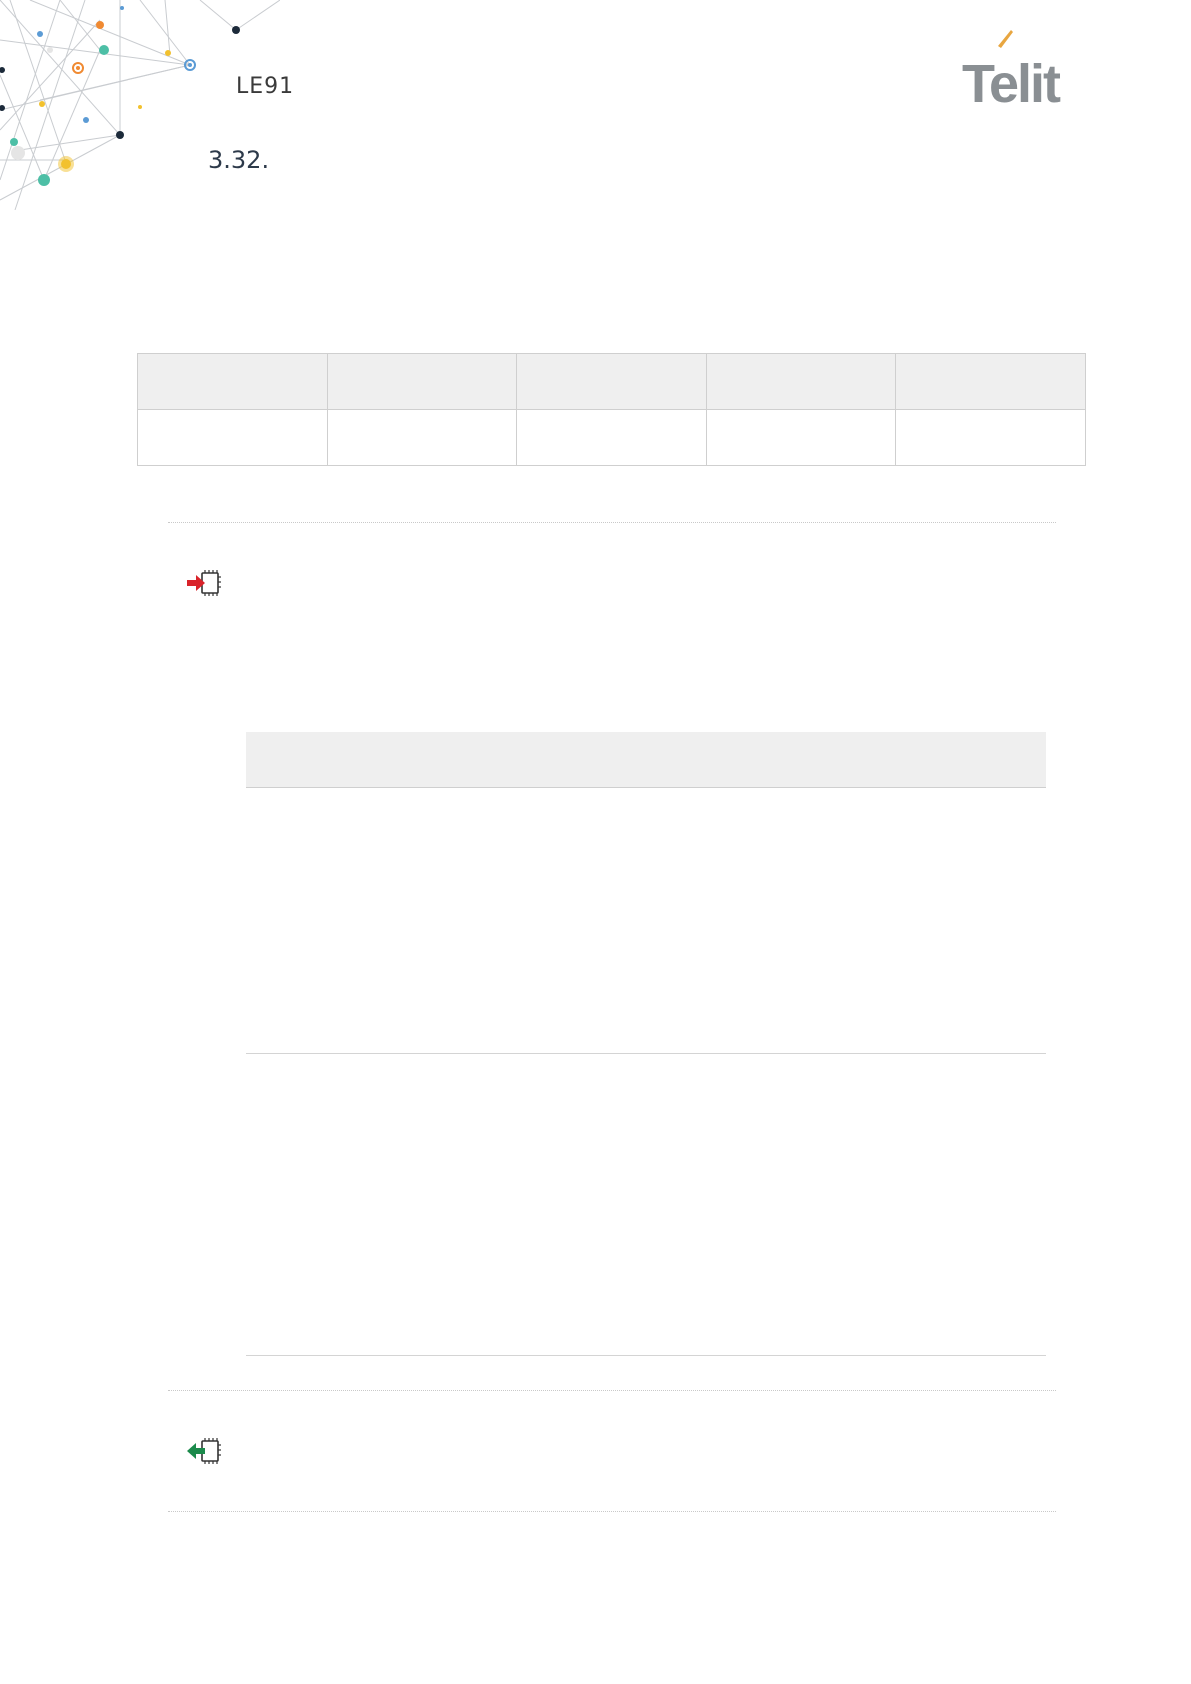 This screenshot has height=1684, width=1191. I want to click on table-header-row, so click(611, 381).